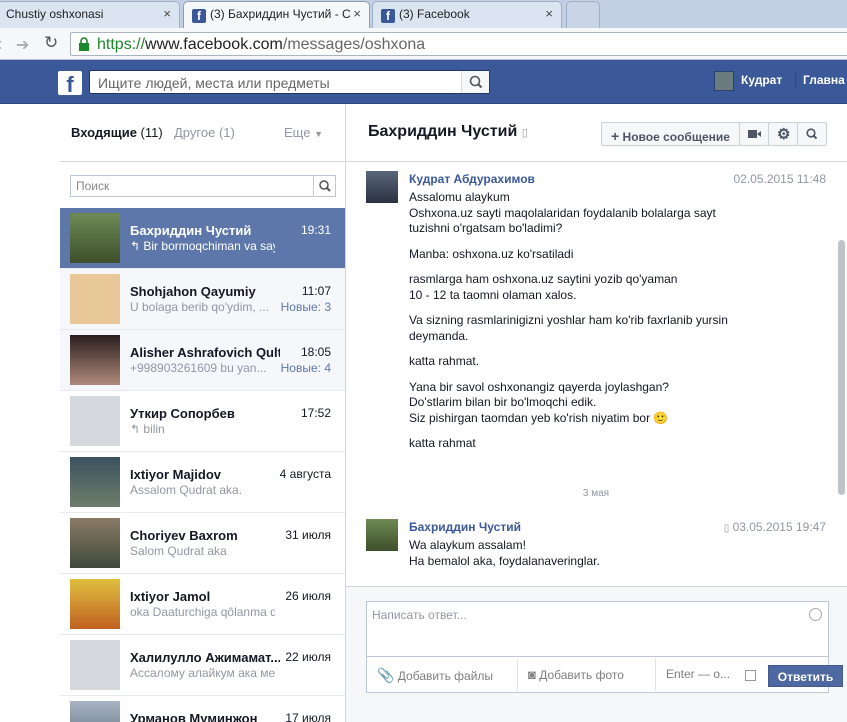 The width and height of the screenshot is (847, 722). I want to click on new-message-label: Новое сообщение, so click(676, 137).